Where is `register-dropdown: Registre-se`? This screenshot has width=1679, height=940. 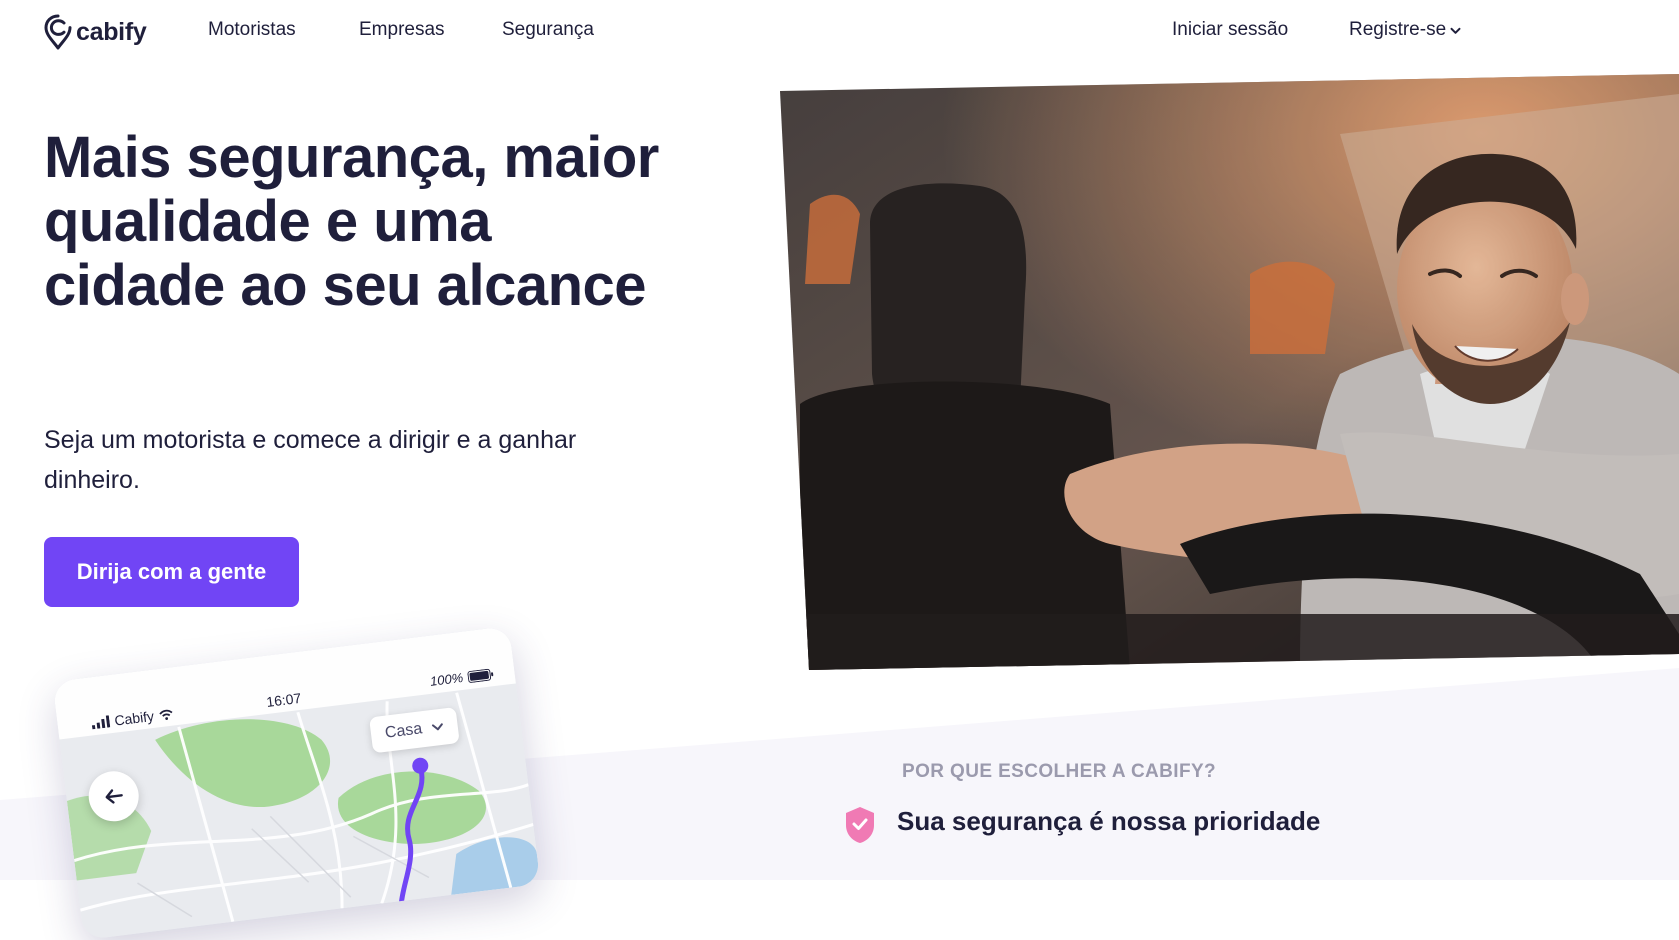
register-dropdown: Registre-se is located at coordinates (1405, 30).